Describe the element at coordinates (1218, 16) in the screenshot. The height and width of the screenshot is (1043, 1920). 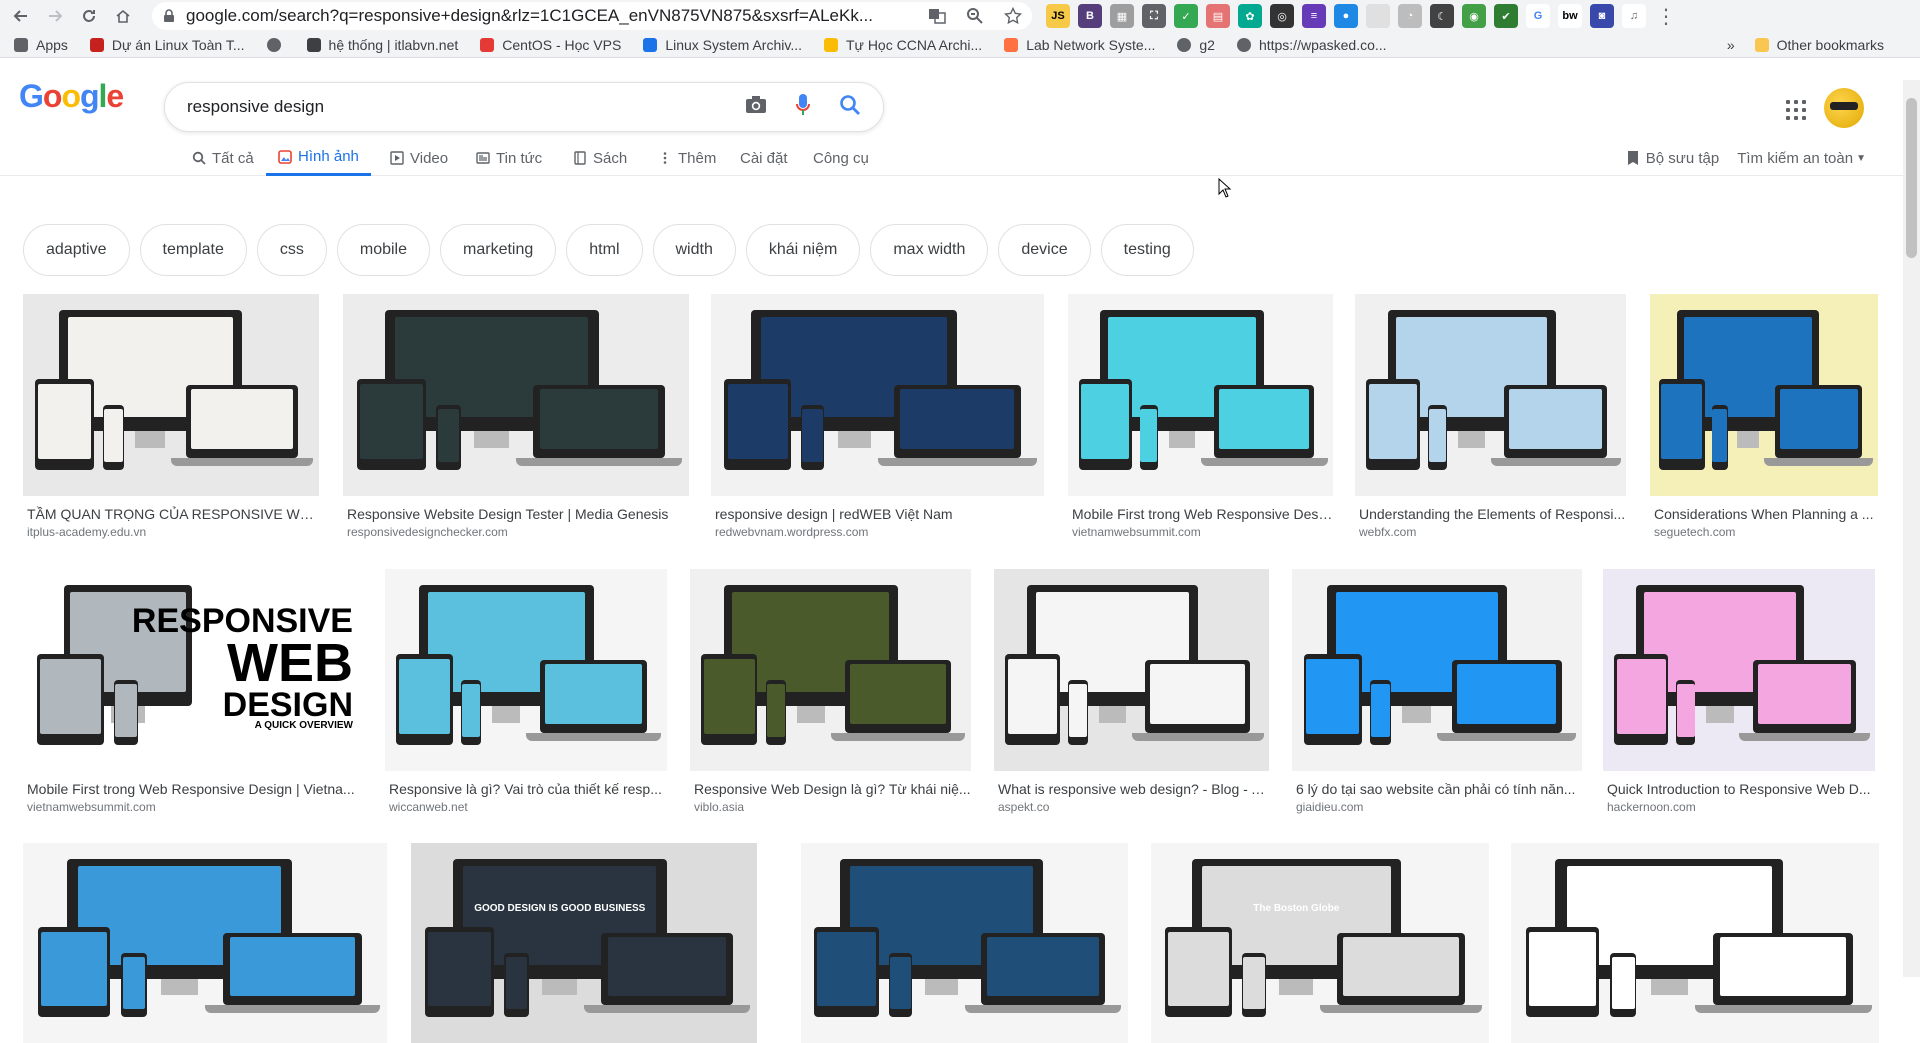
I see `calendar-extension-icon: ▤` at that location.